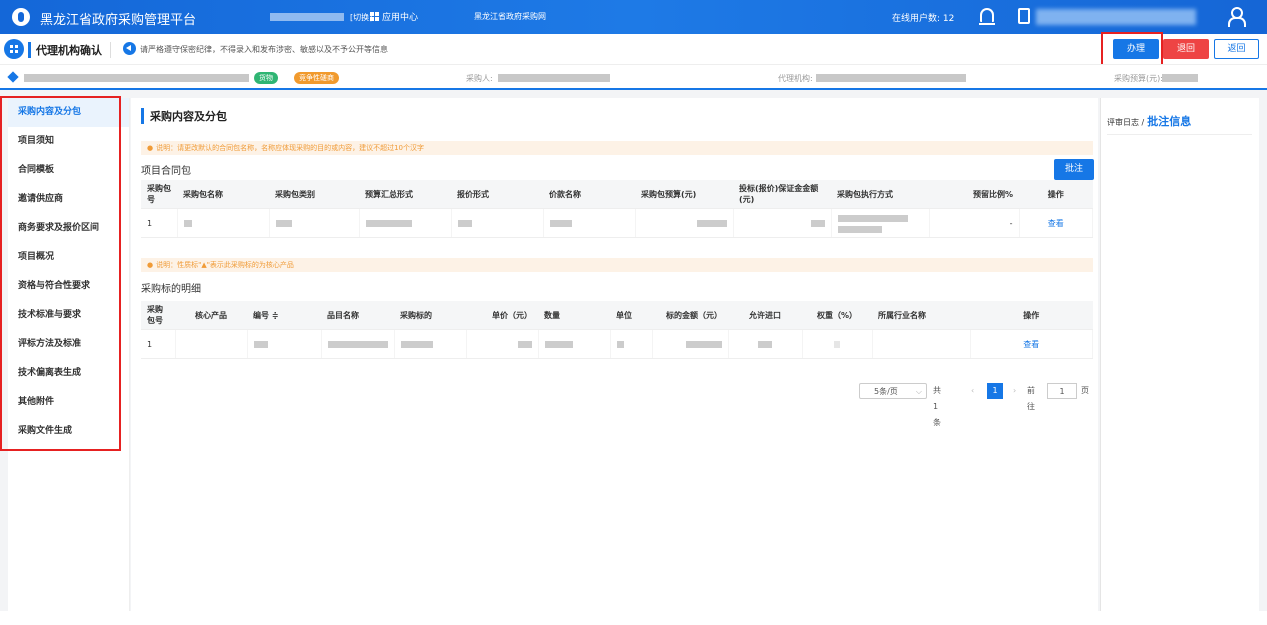  I want to click on project-name-redacted, so click(136, 78).